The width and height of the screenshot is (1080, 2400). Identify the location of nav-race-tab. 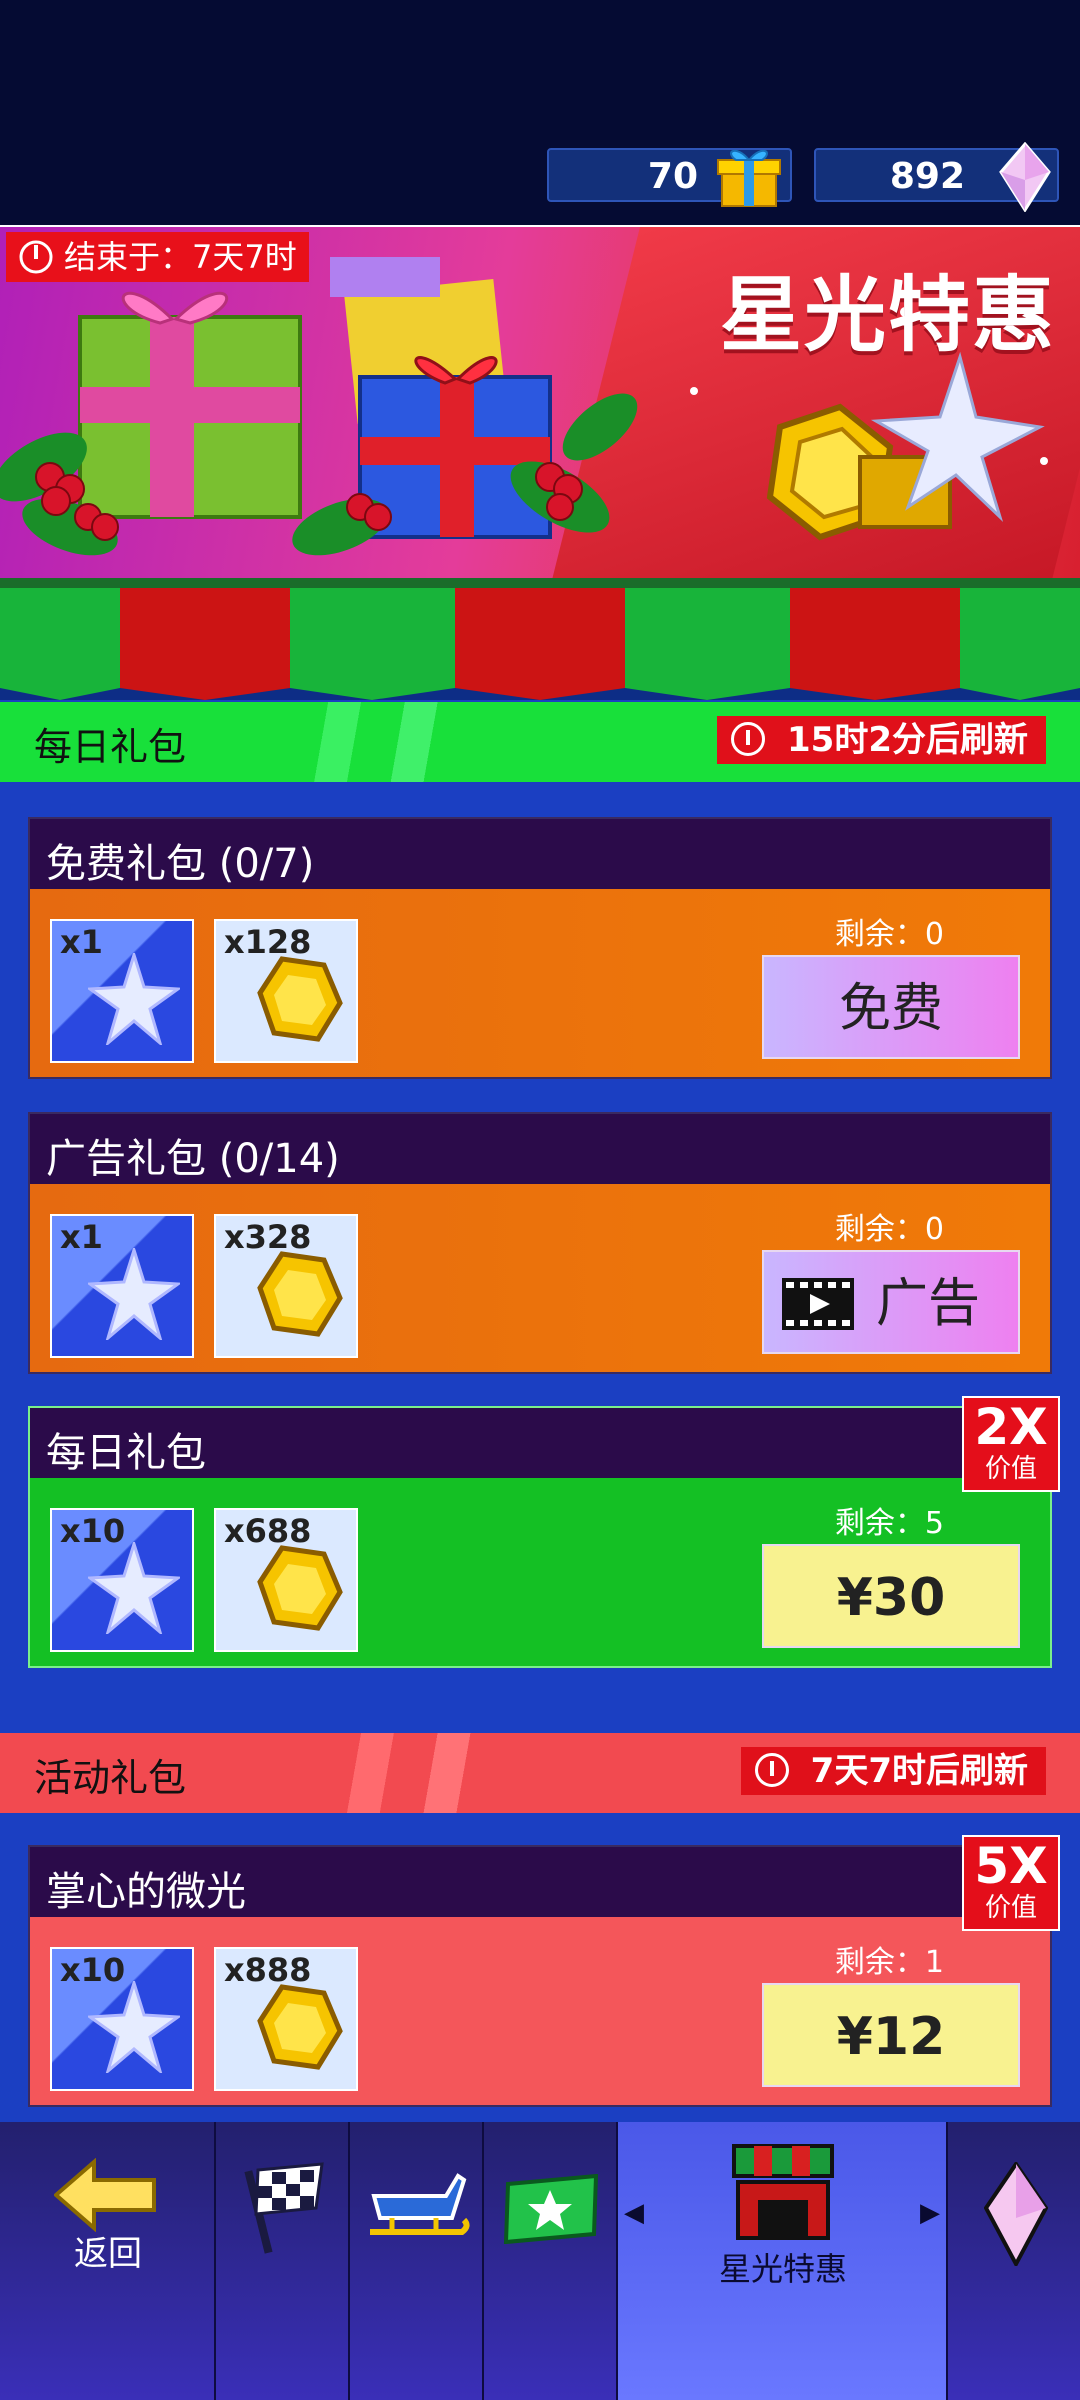
(283, 2261).